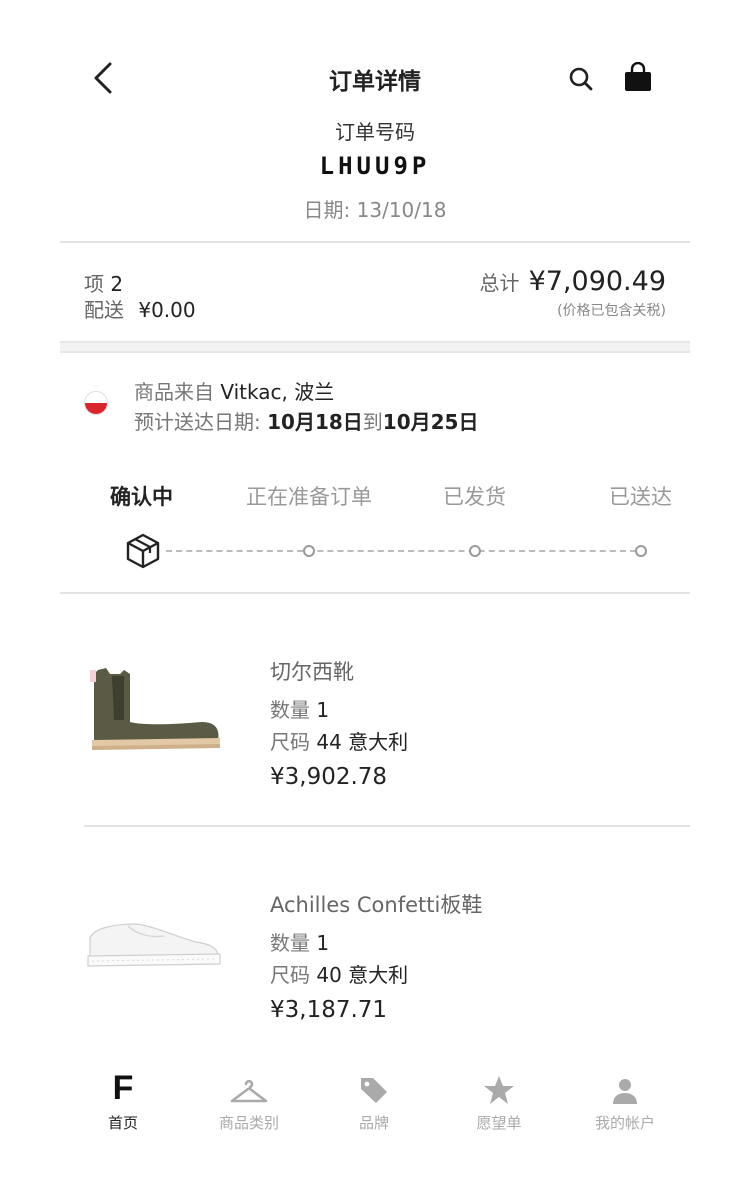  Describe the element at coordinates (499, 1123) in the screenshot. I see `tab-wishlist-label: 愿望单` at that location.